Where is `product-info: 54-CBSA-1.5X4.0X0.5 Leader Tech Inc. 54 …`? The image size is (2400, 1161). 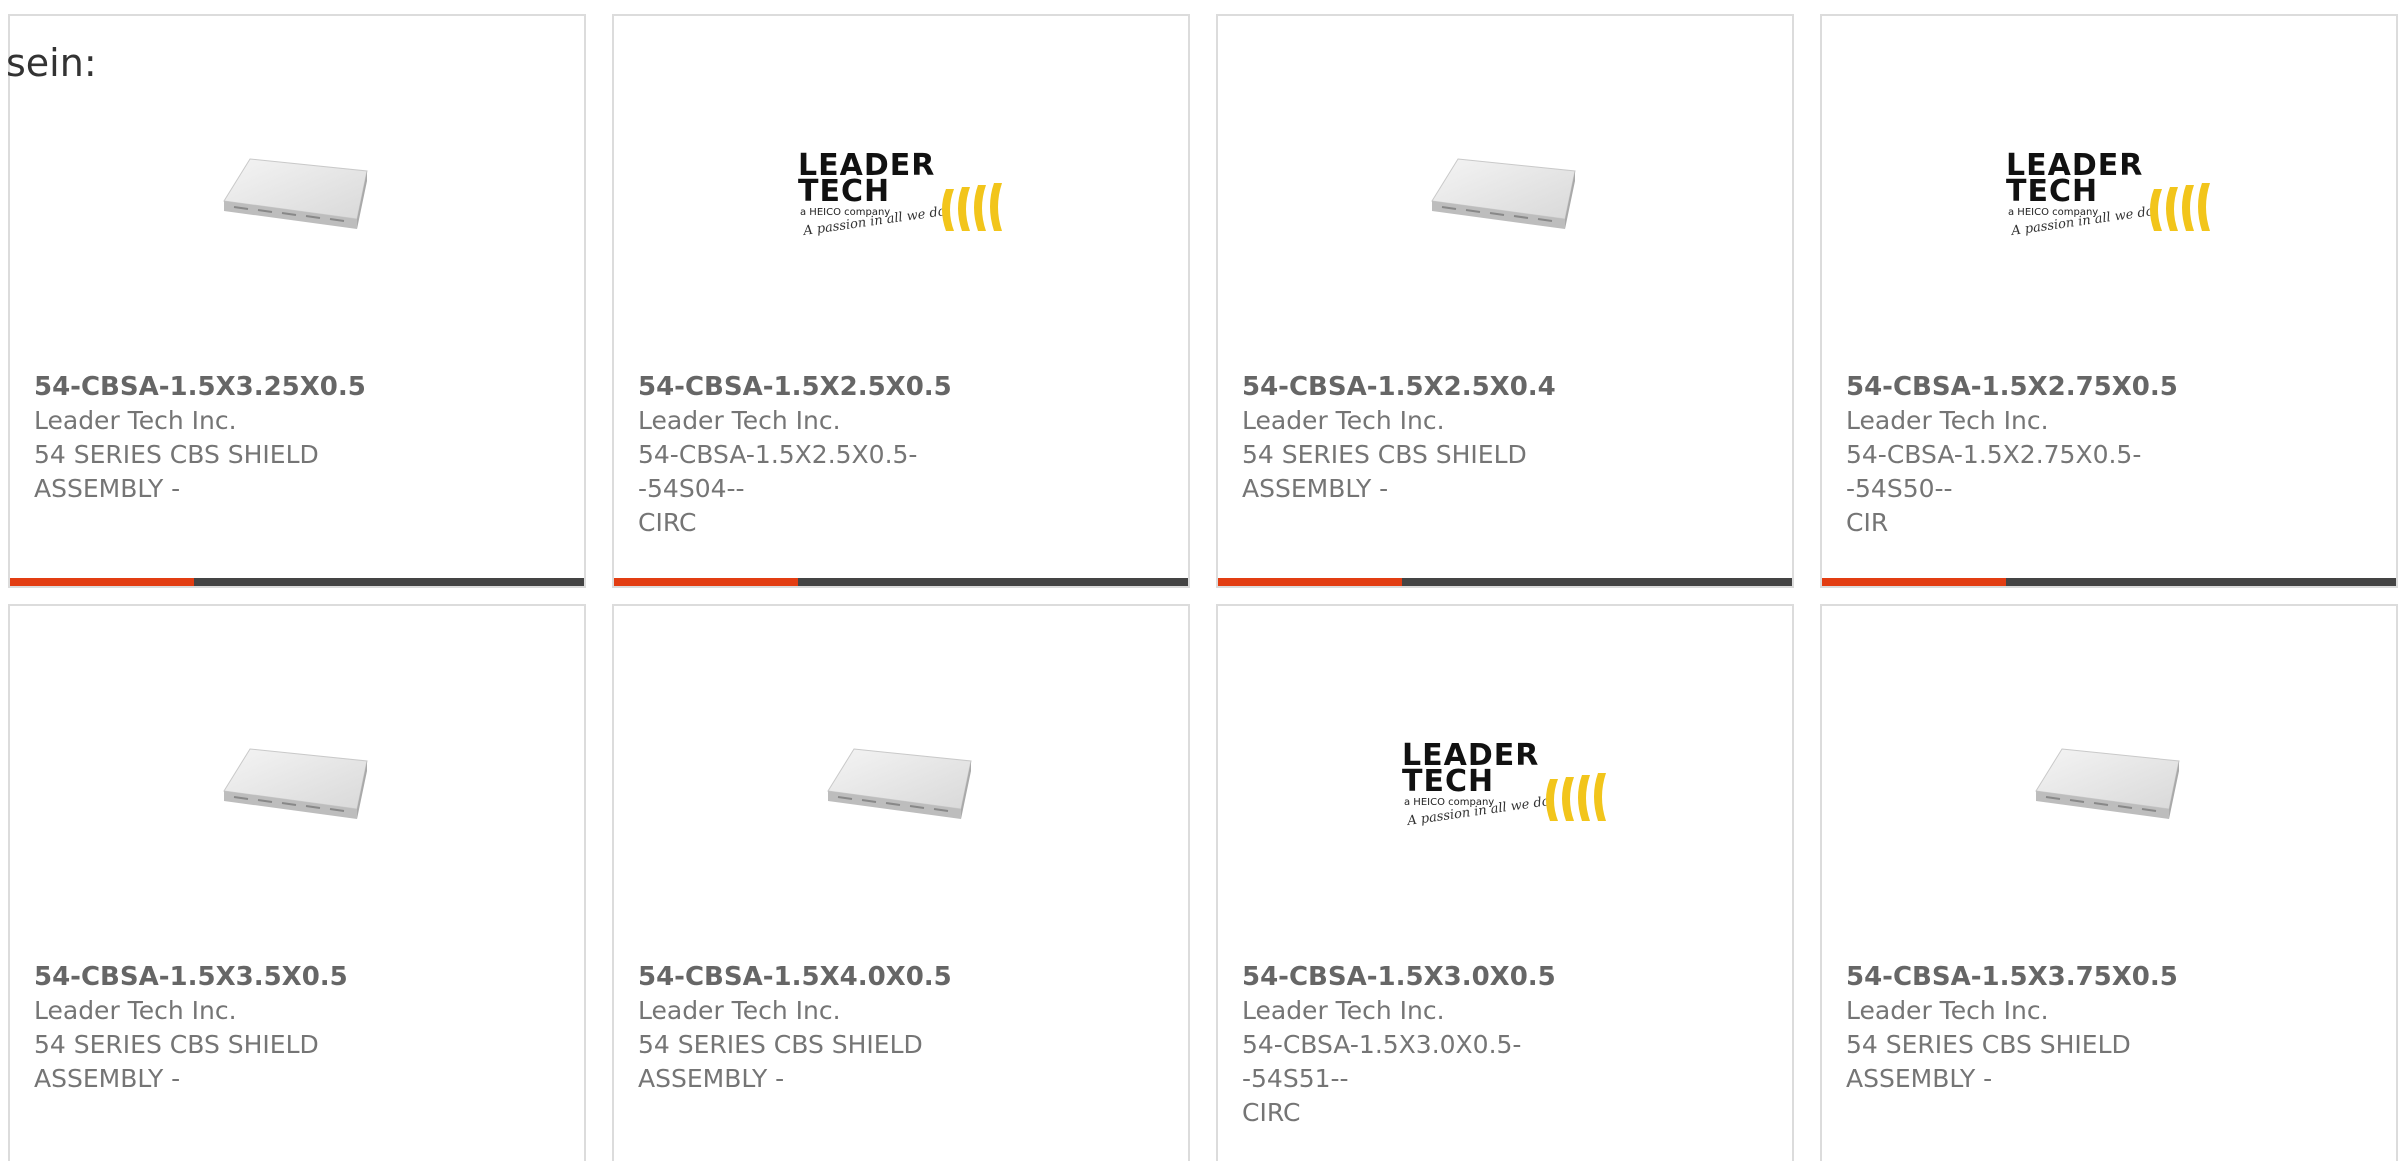 product-info: 54-CBSA-1.5X4.0X0.5 Leader Tech Inc. 54 … is located at coordinates (901, 1028).